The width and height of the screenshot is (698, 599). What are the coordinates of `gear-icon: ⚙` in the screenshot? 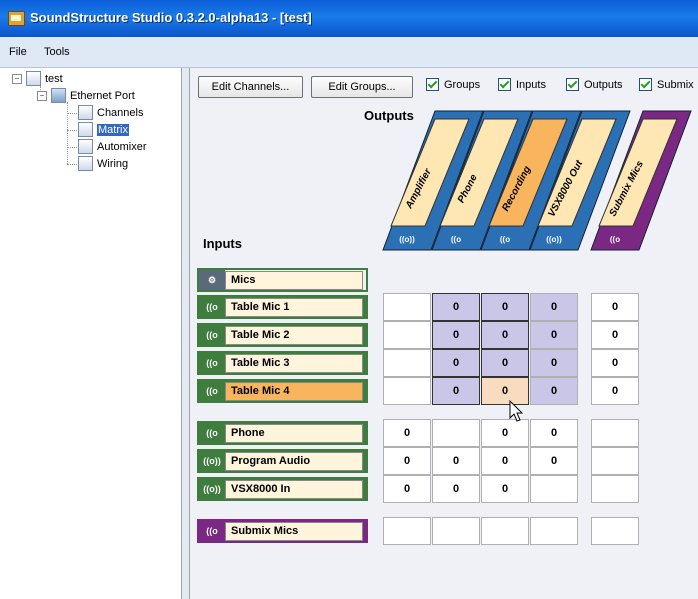 It's located at (212, 280).